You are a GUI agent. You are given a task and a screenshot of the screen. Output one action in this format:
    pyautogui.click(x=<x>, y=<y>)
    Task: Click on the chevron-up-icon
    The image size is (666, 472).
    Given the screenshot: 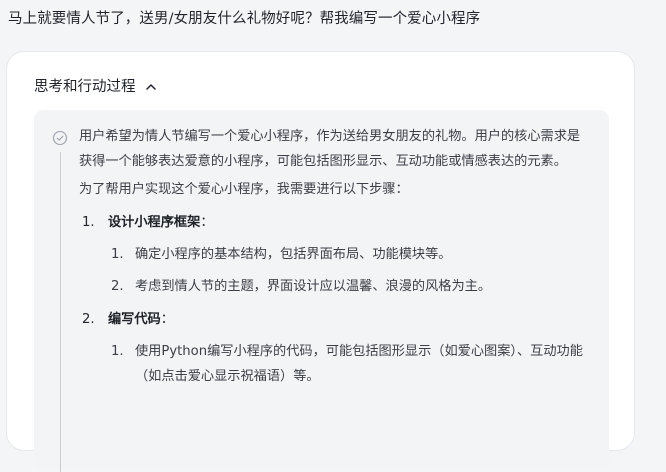 What is the action you would take?
    pyautogui.click(x=151, y=87)
    